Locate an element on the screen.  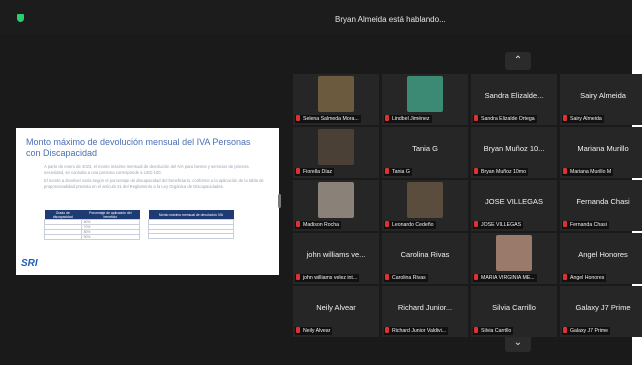
participant-label-text: Carolina Rivas is located at coordinates (409, 278).